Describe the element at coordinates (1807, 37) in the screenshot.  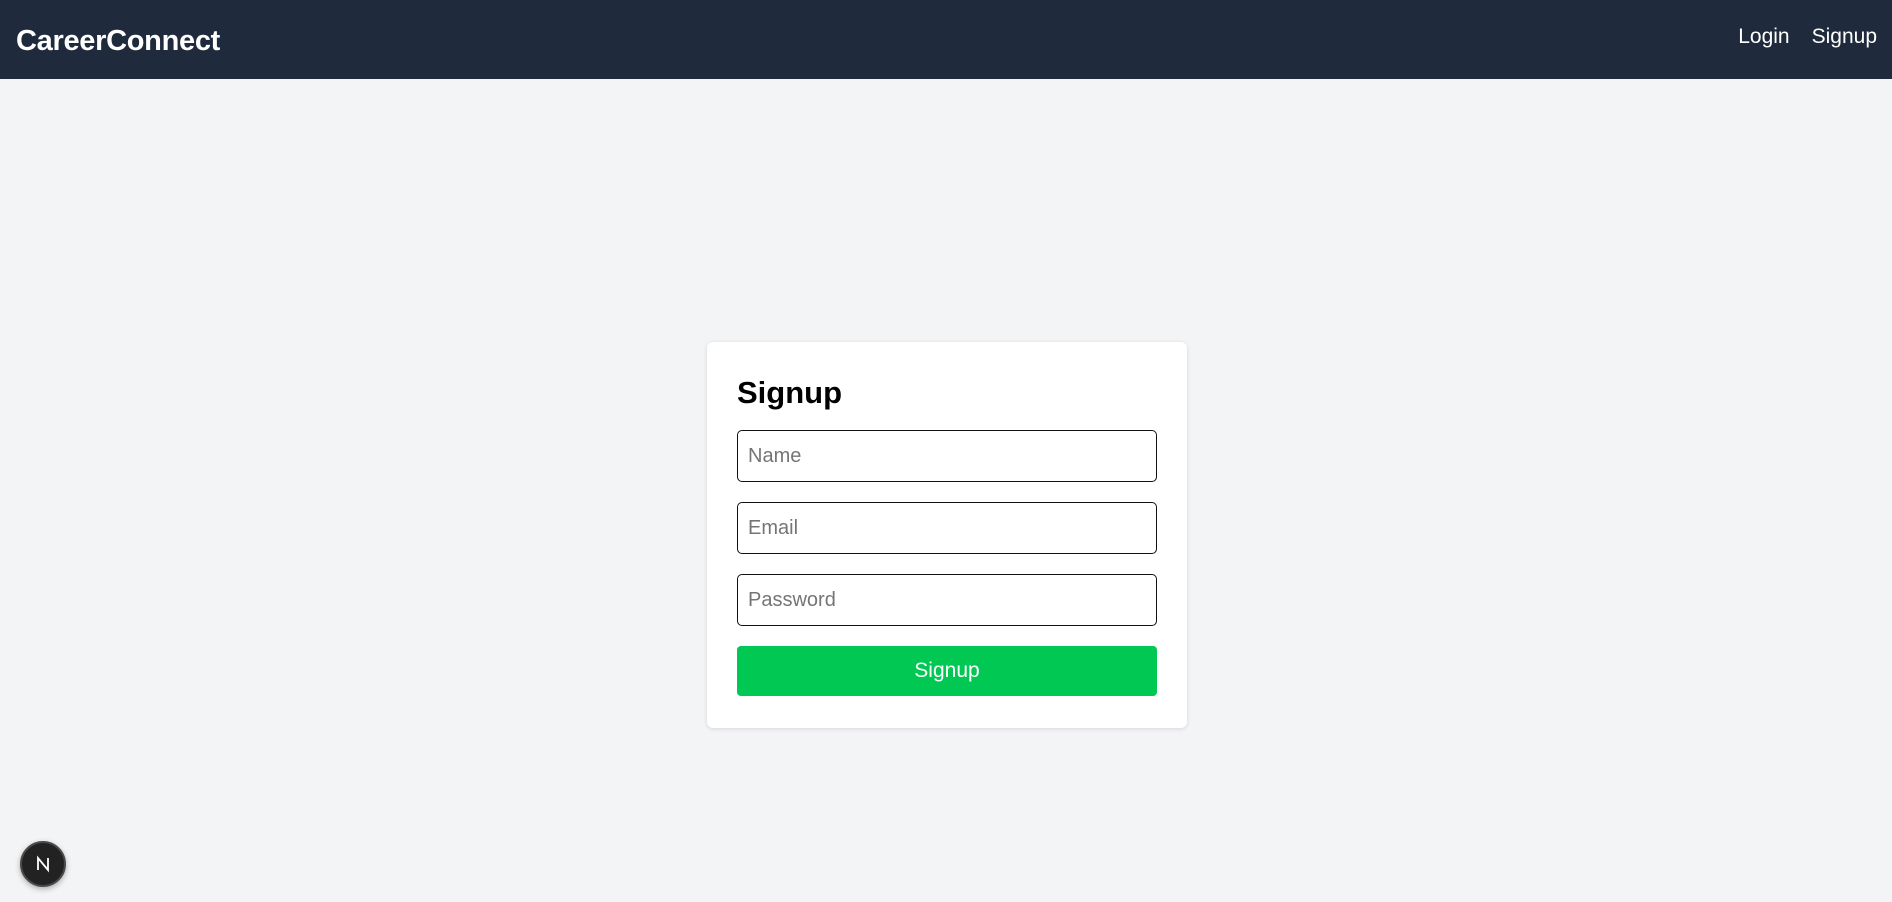
I see `nav-links: Login Signup` at that location.